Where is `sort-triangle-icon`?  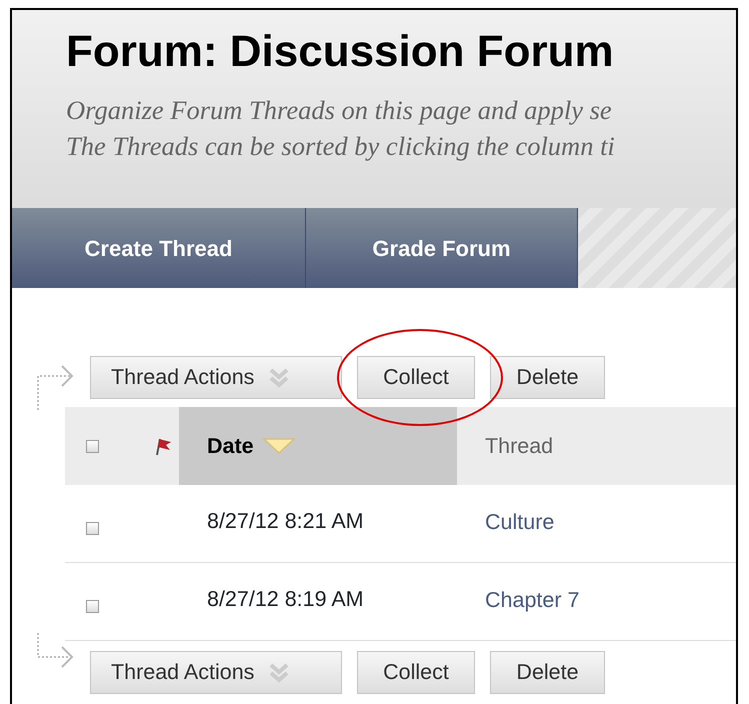 sort-triangle-icon is located at coordinates (279, 446).